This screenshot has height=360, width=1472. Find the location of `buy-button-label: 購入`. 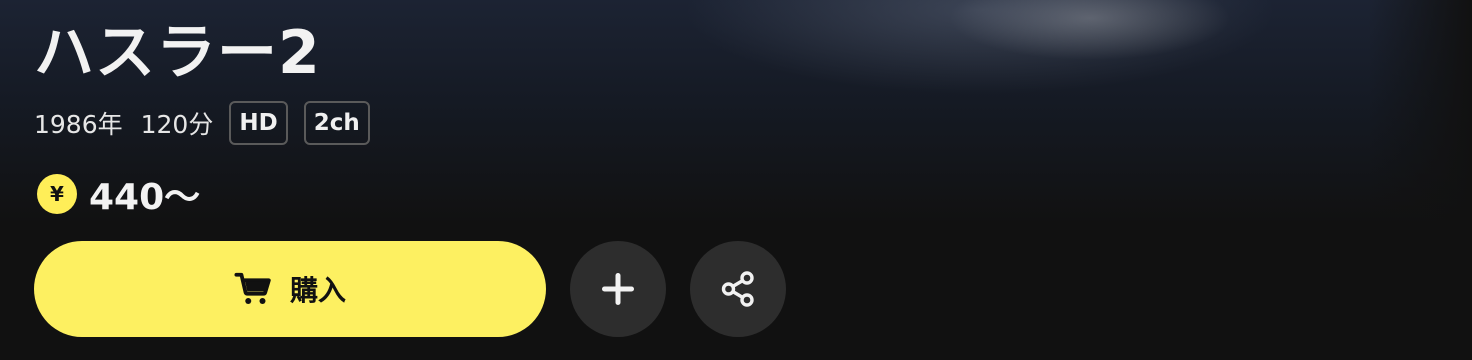

buy-button-label: 購入 is located at coordinates (317, 290).